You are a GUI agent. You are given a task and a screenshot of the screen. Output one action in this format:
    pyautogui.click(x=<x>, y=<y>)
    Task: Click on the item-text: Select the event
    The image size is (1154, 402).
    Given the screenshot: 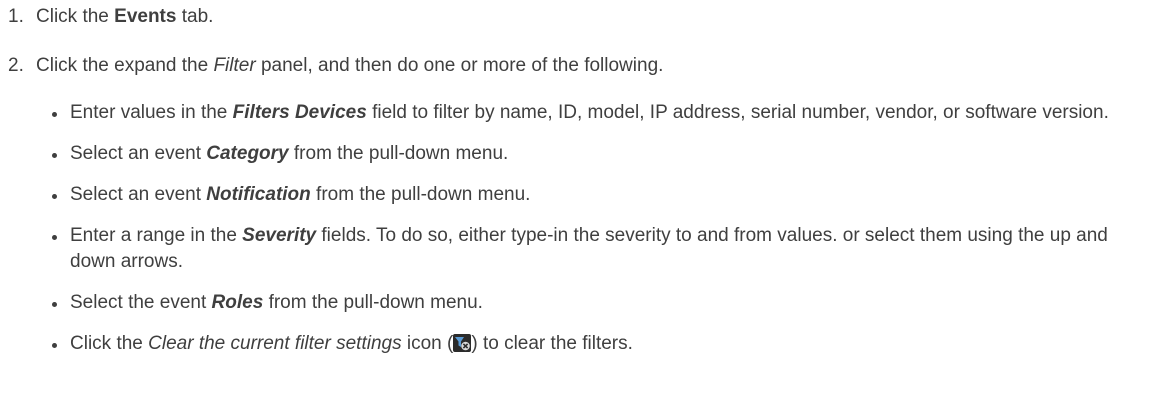 What is the action you would take?
    pyautogui.click(x=141, y=302)
    